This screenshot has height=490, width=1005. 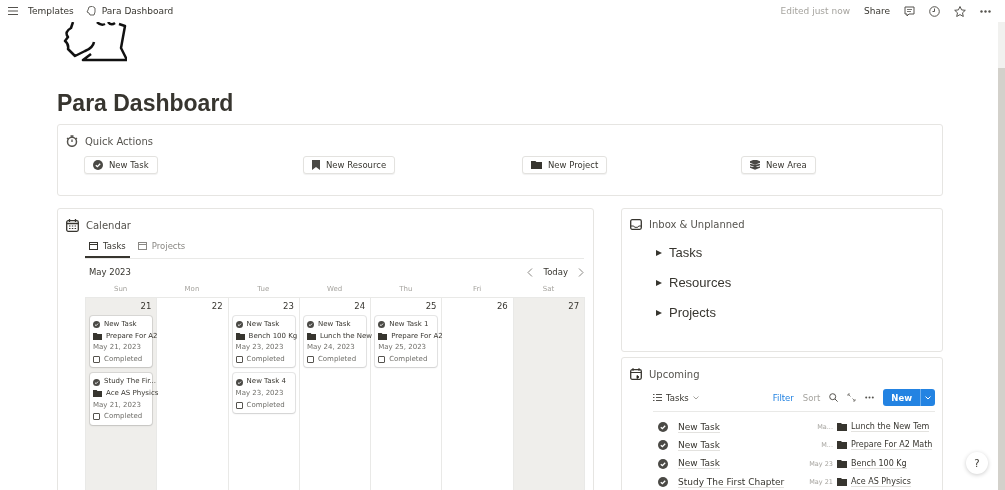 What do you see at coordinates (909, 397) in the screenshot?
I see `new-button: New` at bounding box center [909, 397].